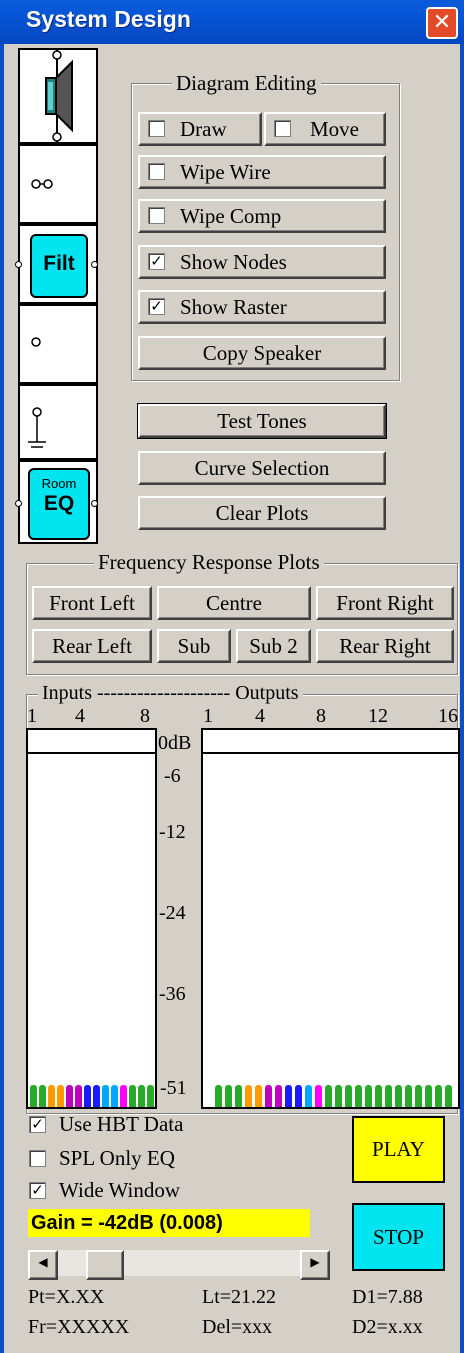 The height and width of the screenshot is (1353, 464). Describe the element at coordinates (262, 513) in the screenshot. I see `clear-plots-button: Clear Plots` at that location.